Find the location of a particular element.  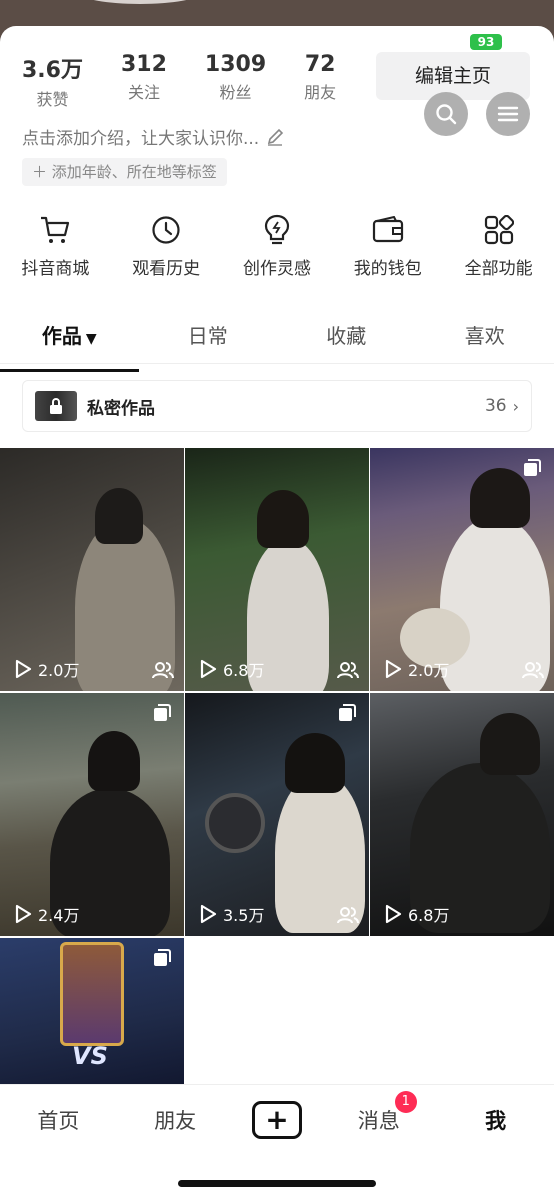

function-label: 全部功能 is located at coordinates (498, 269).